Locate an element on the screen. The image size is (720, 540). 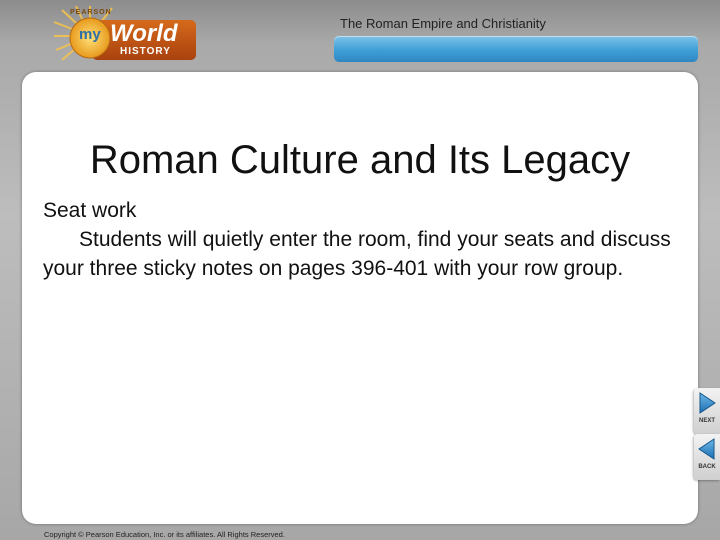
body-heading: Seat work is located at coordinates (90, 210).